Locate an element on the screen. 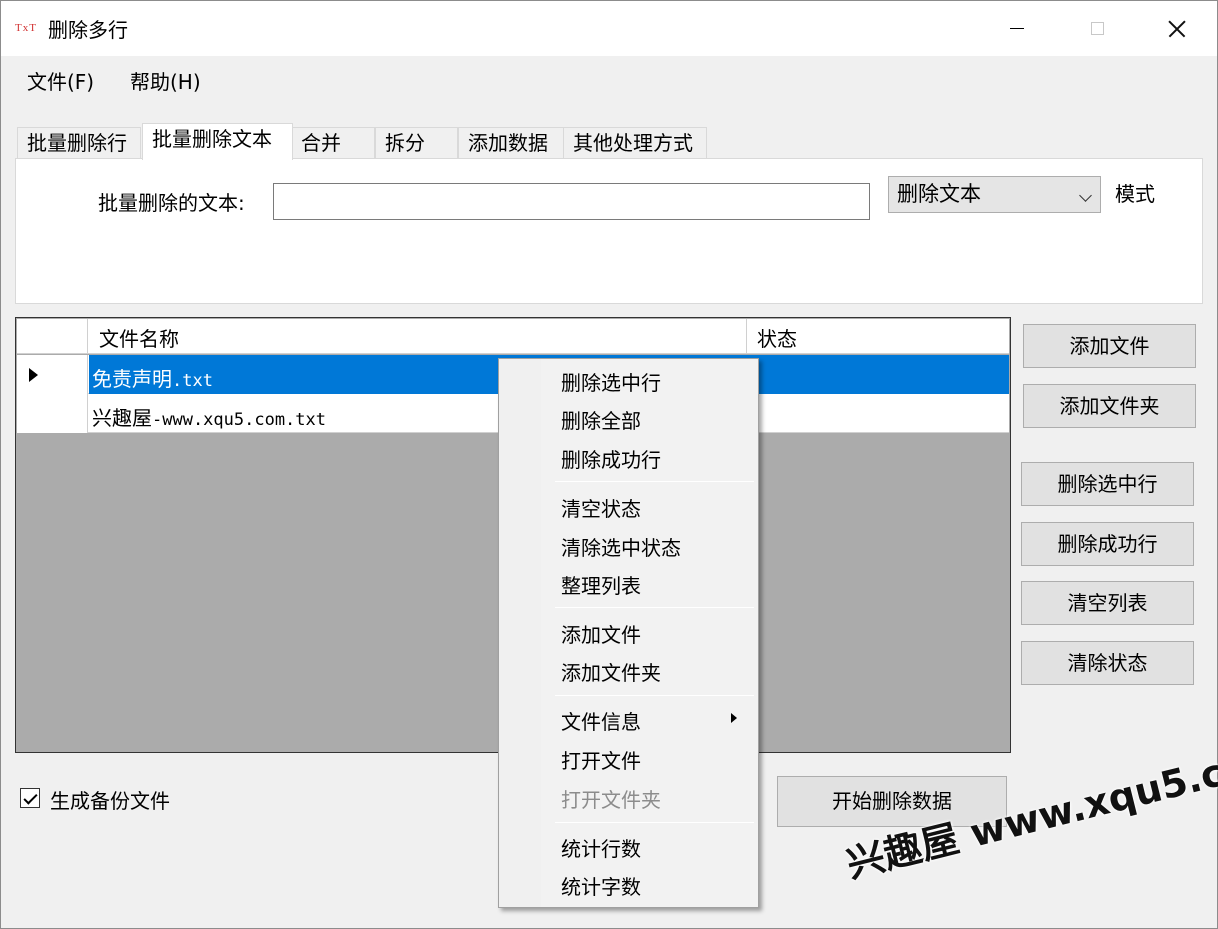 The width and height of the screenshot is (1218, 929). minimize-icon is located at coordinates (1017, 28).